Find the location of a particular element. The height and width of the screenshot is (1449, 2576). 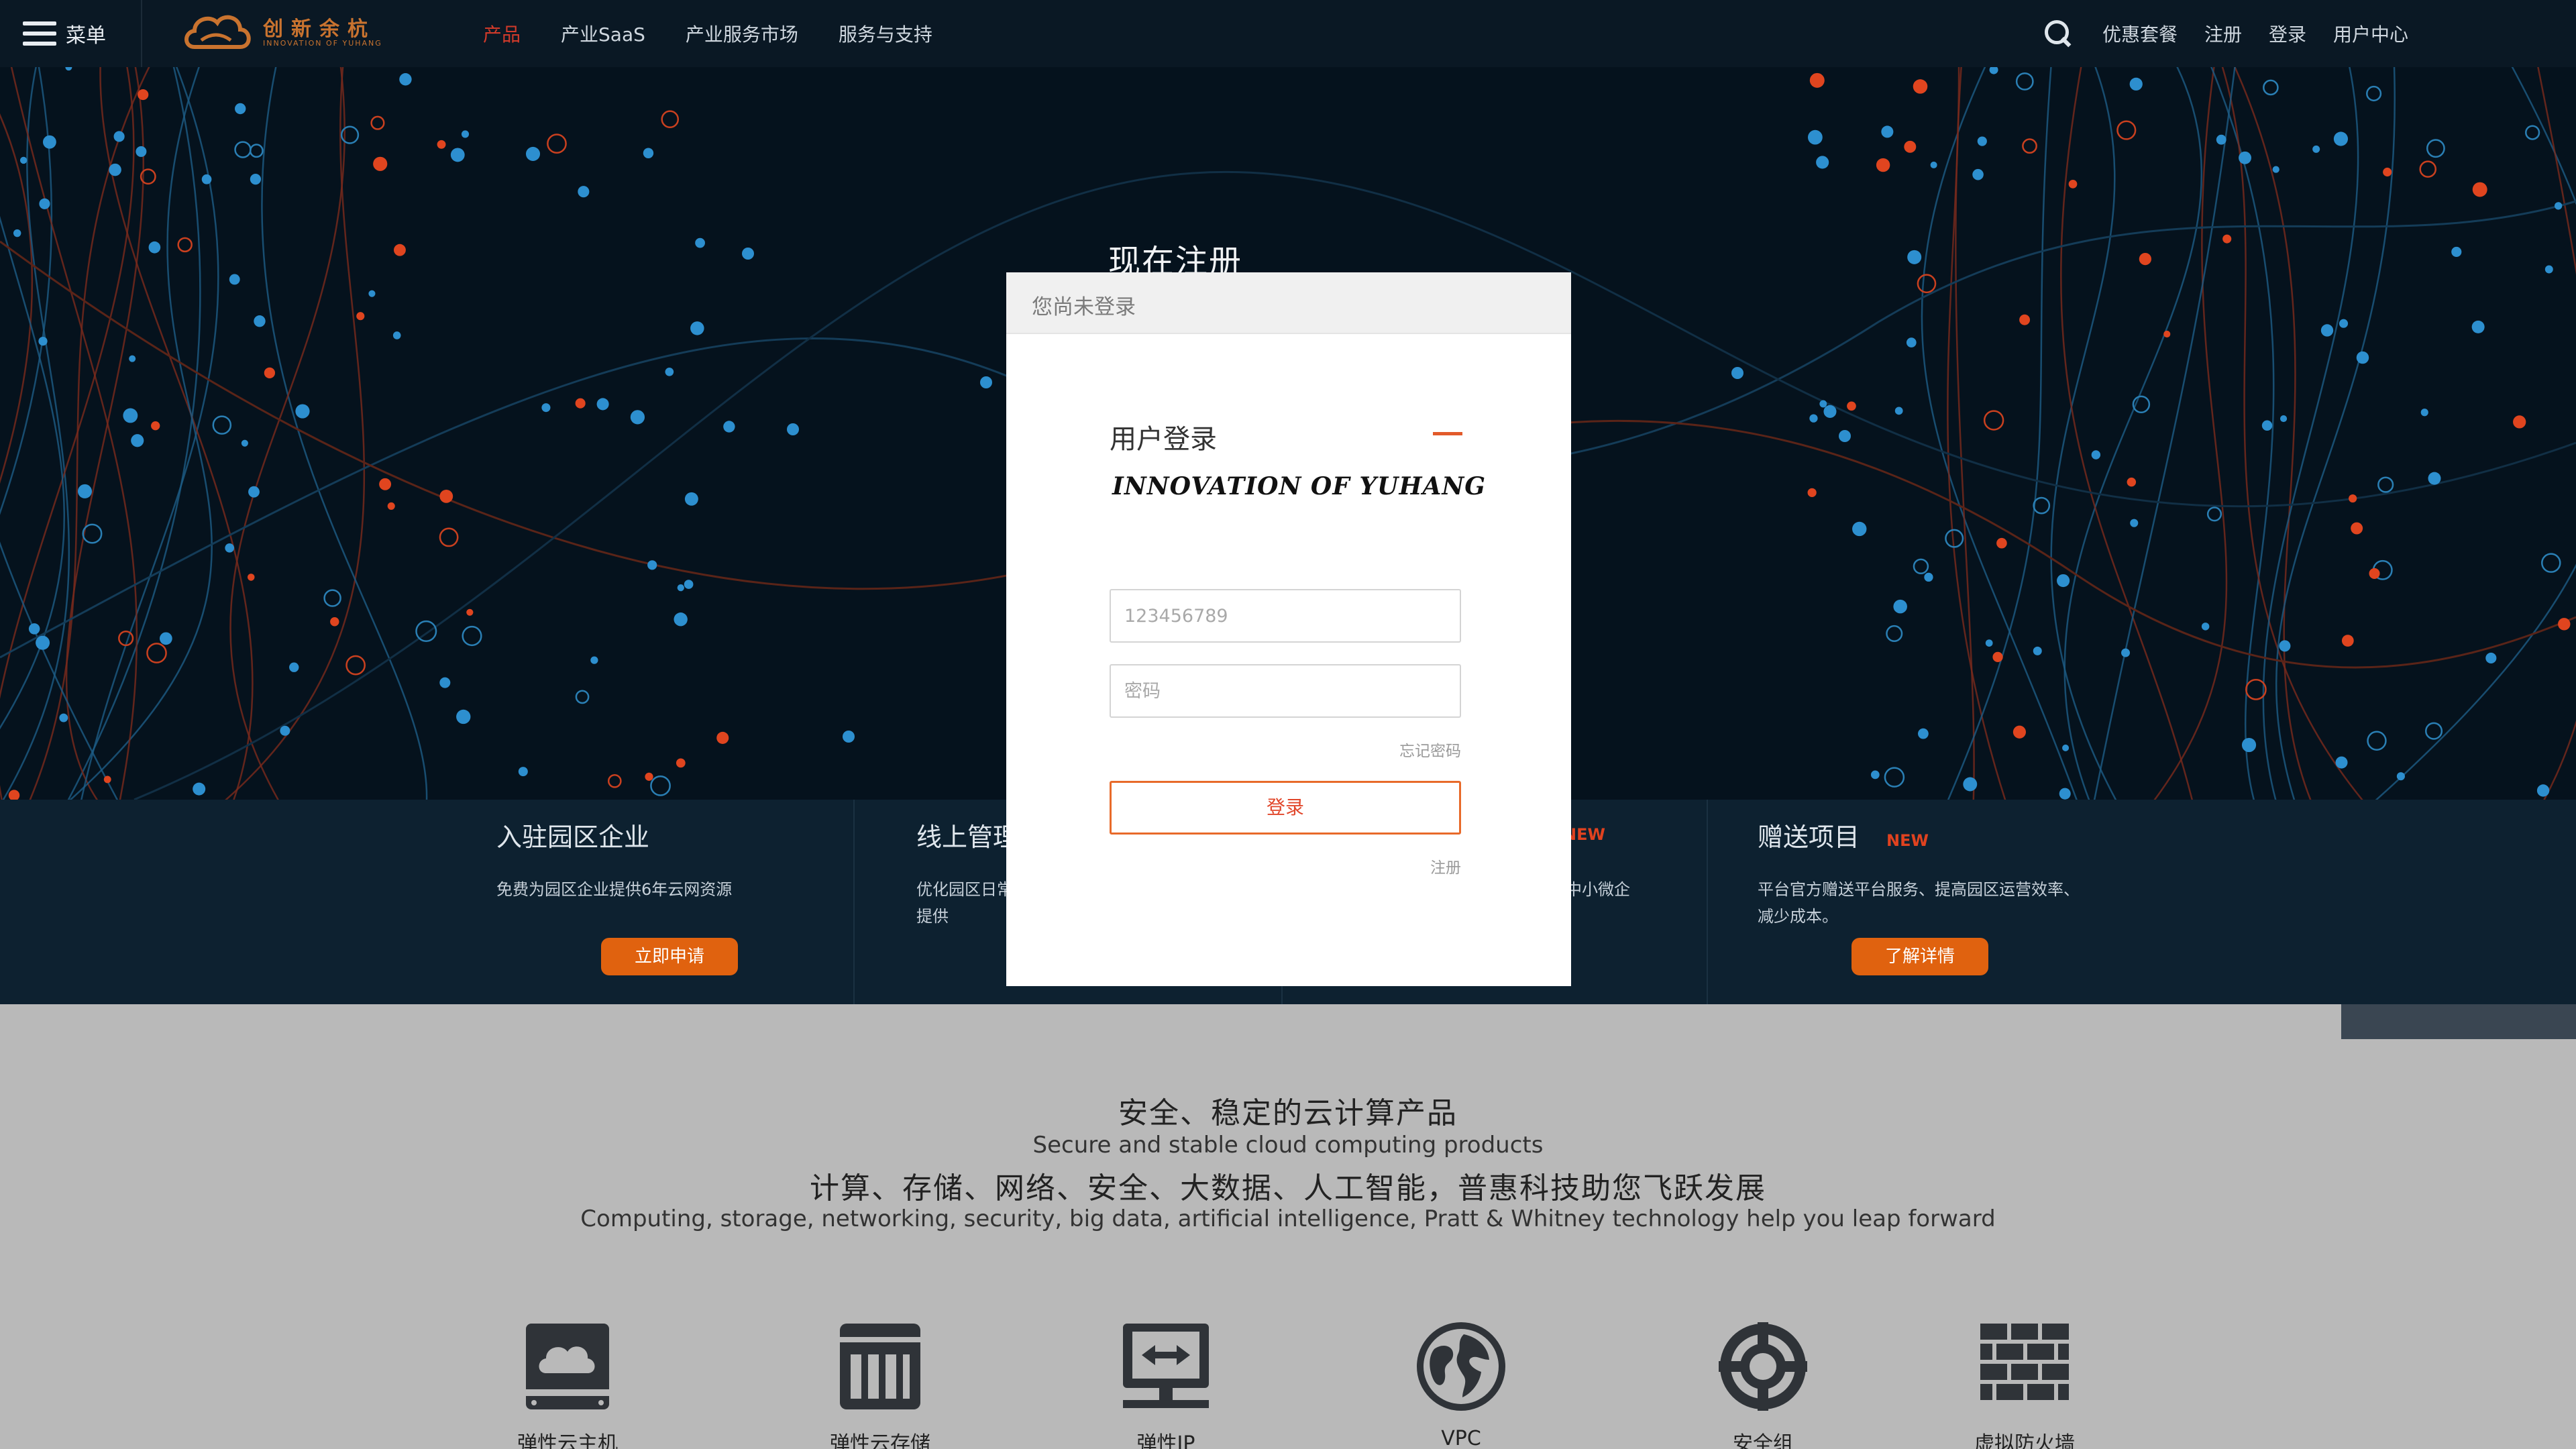

forgot-password-link: 忘记密码 is located at coordinates (1430, 749).